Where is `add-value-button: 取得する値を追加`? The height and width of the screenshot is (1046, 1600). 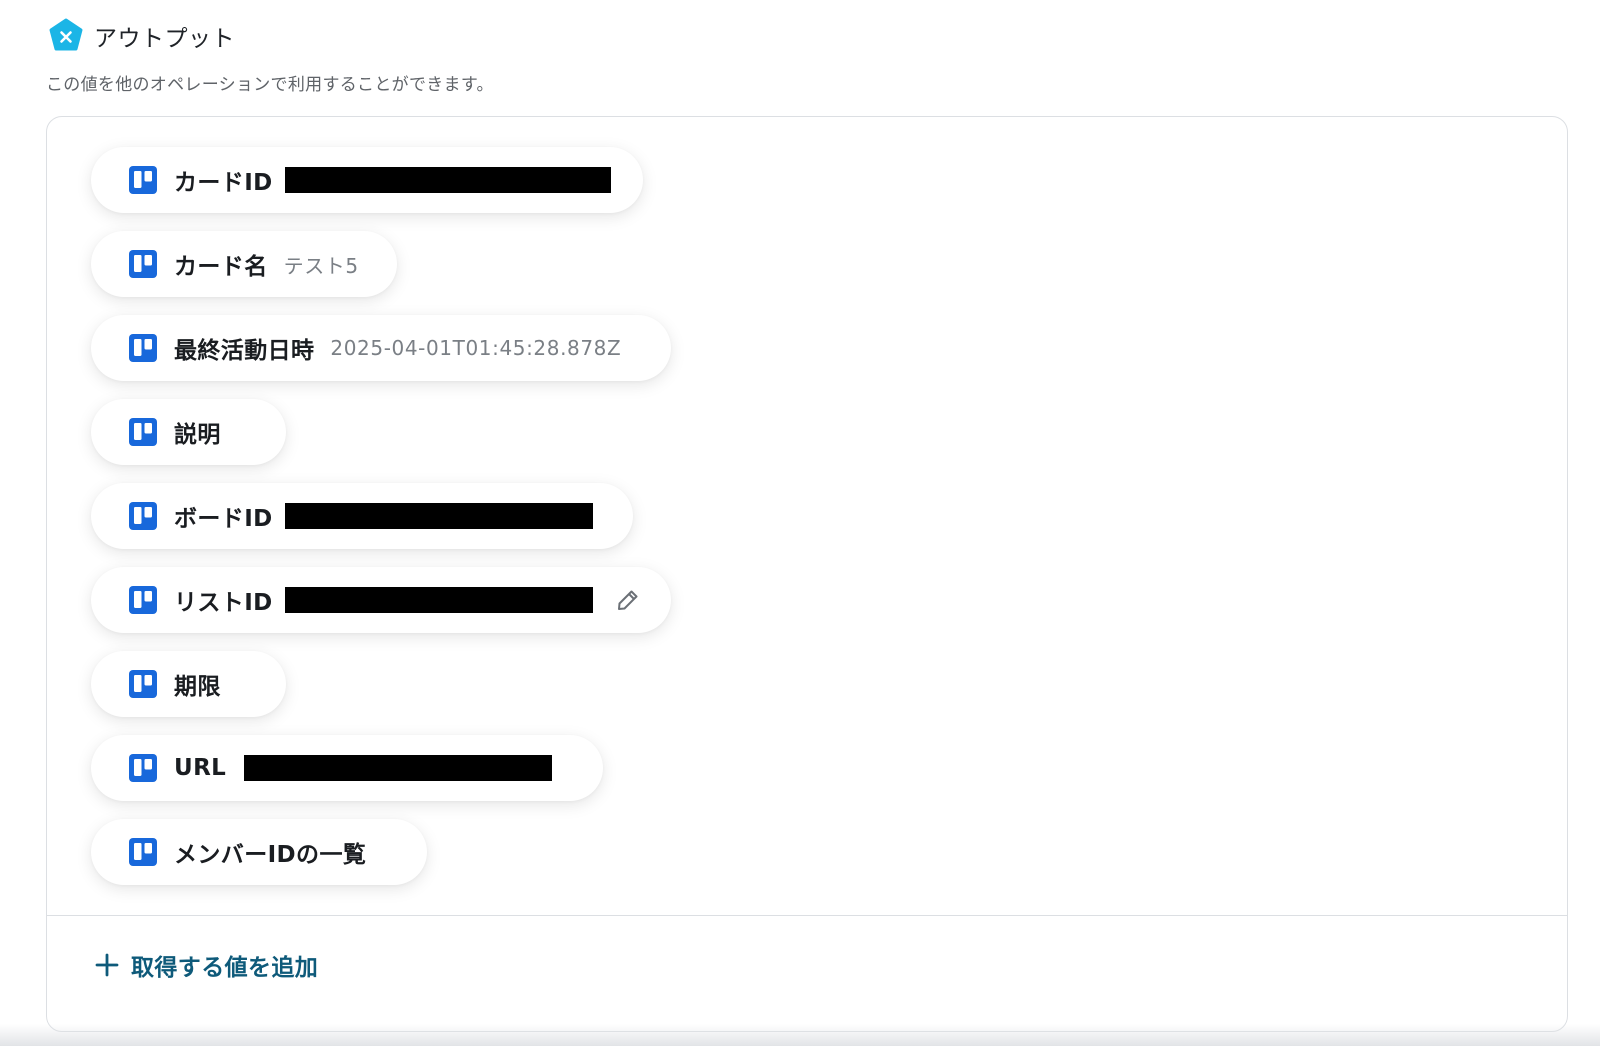 add-value-button: 取得する値を追加 is located at coordinates (206, 965).